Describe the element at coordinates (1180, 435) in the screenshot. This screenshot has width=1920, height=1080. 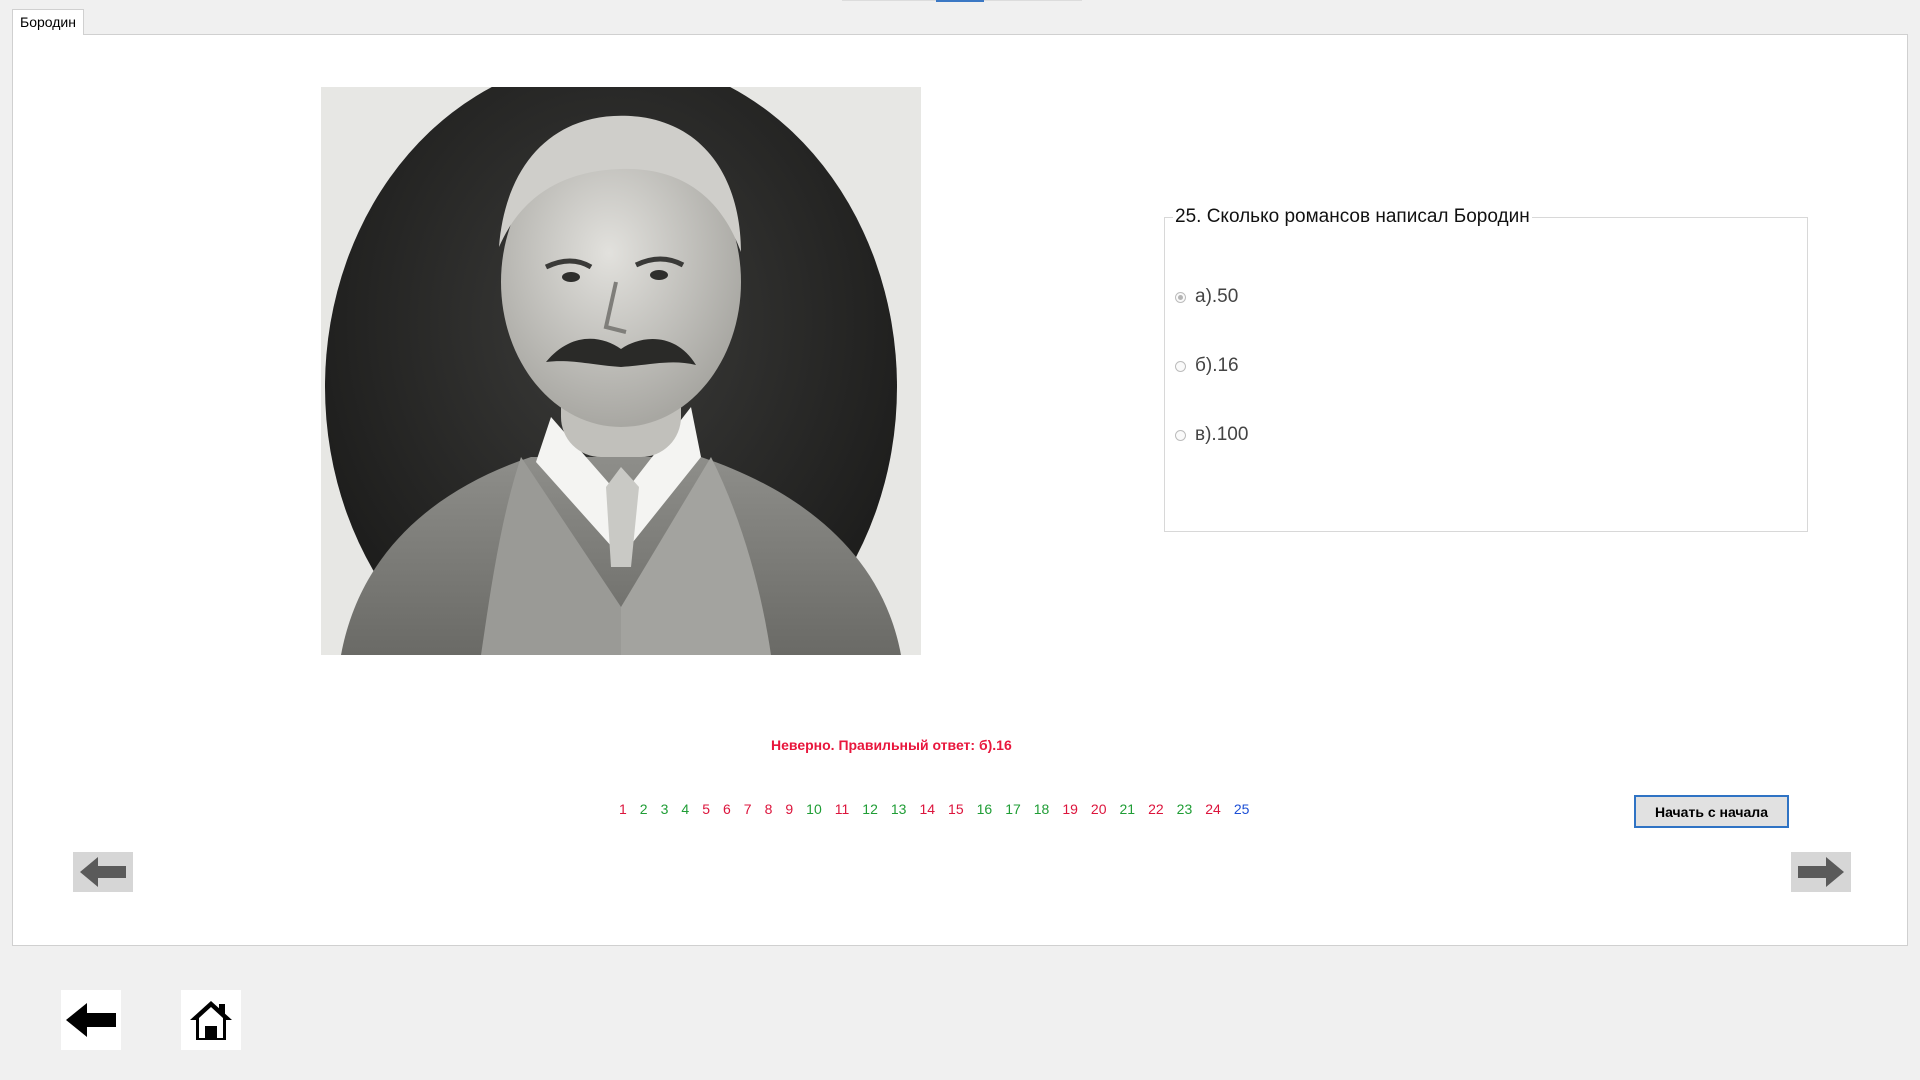
I see `radio-button-c` at that location.